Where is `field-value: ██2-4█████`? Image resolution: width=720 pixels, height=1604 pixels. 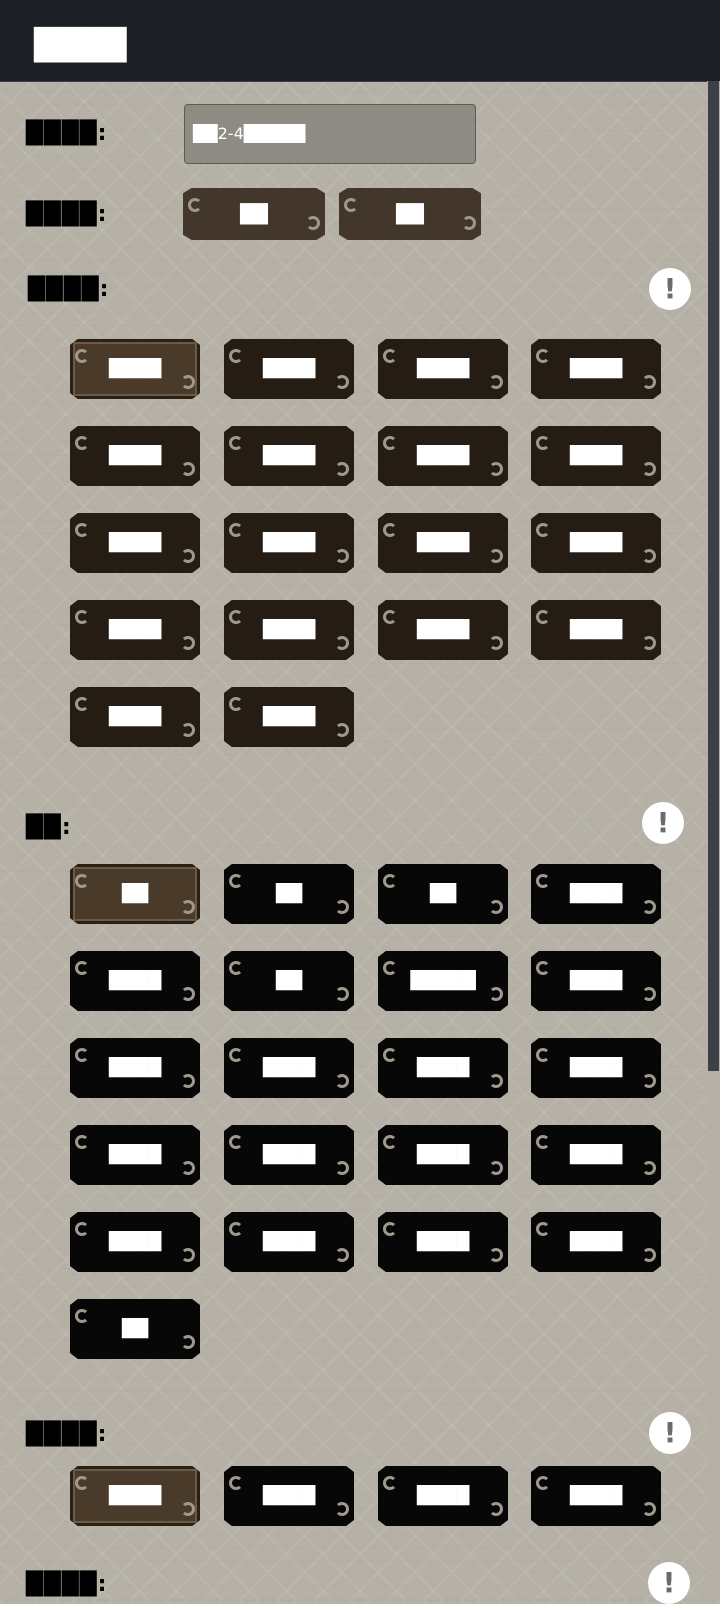 field-value: ██2-4█████ is located at coordinates (249, 133).